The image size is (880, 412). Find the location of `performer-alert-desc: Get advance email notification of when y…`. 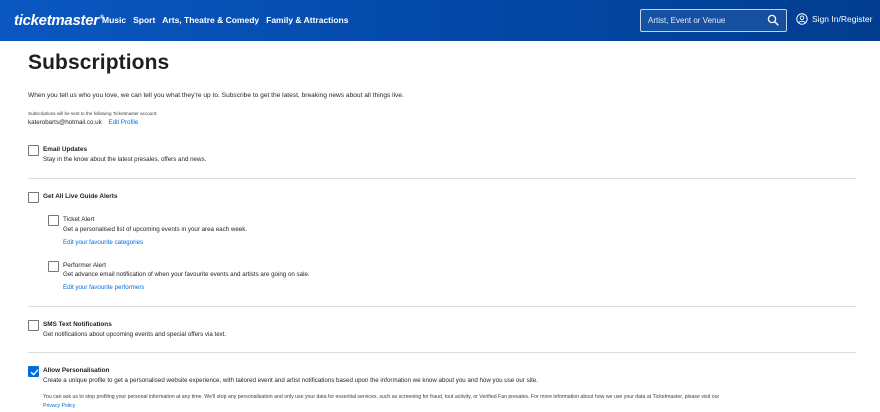

performer-alert-desc: Get advance email notification of when y… is located at coordinates (186, 274).